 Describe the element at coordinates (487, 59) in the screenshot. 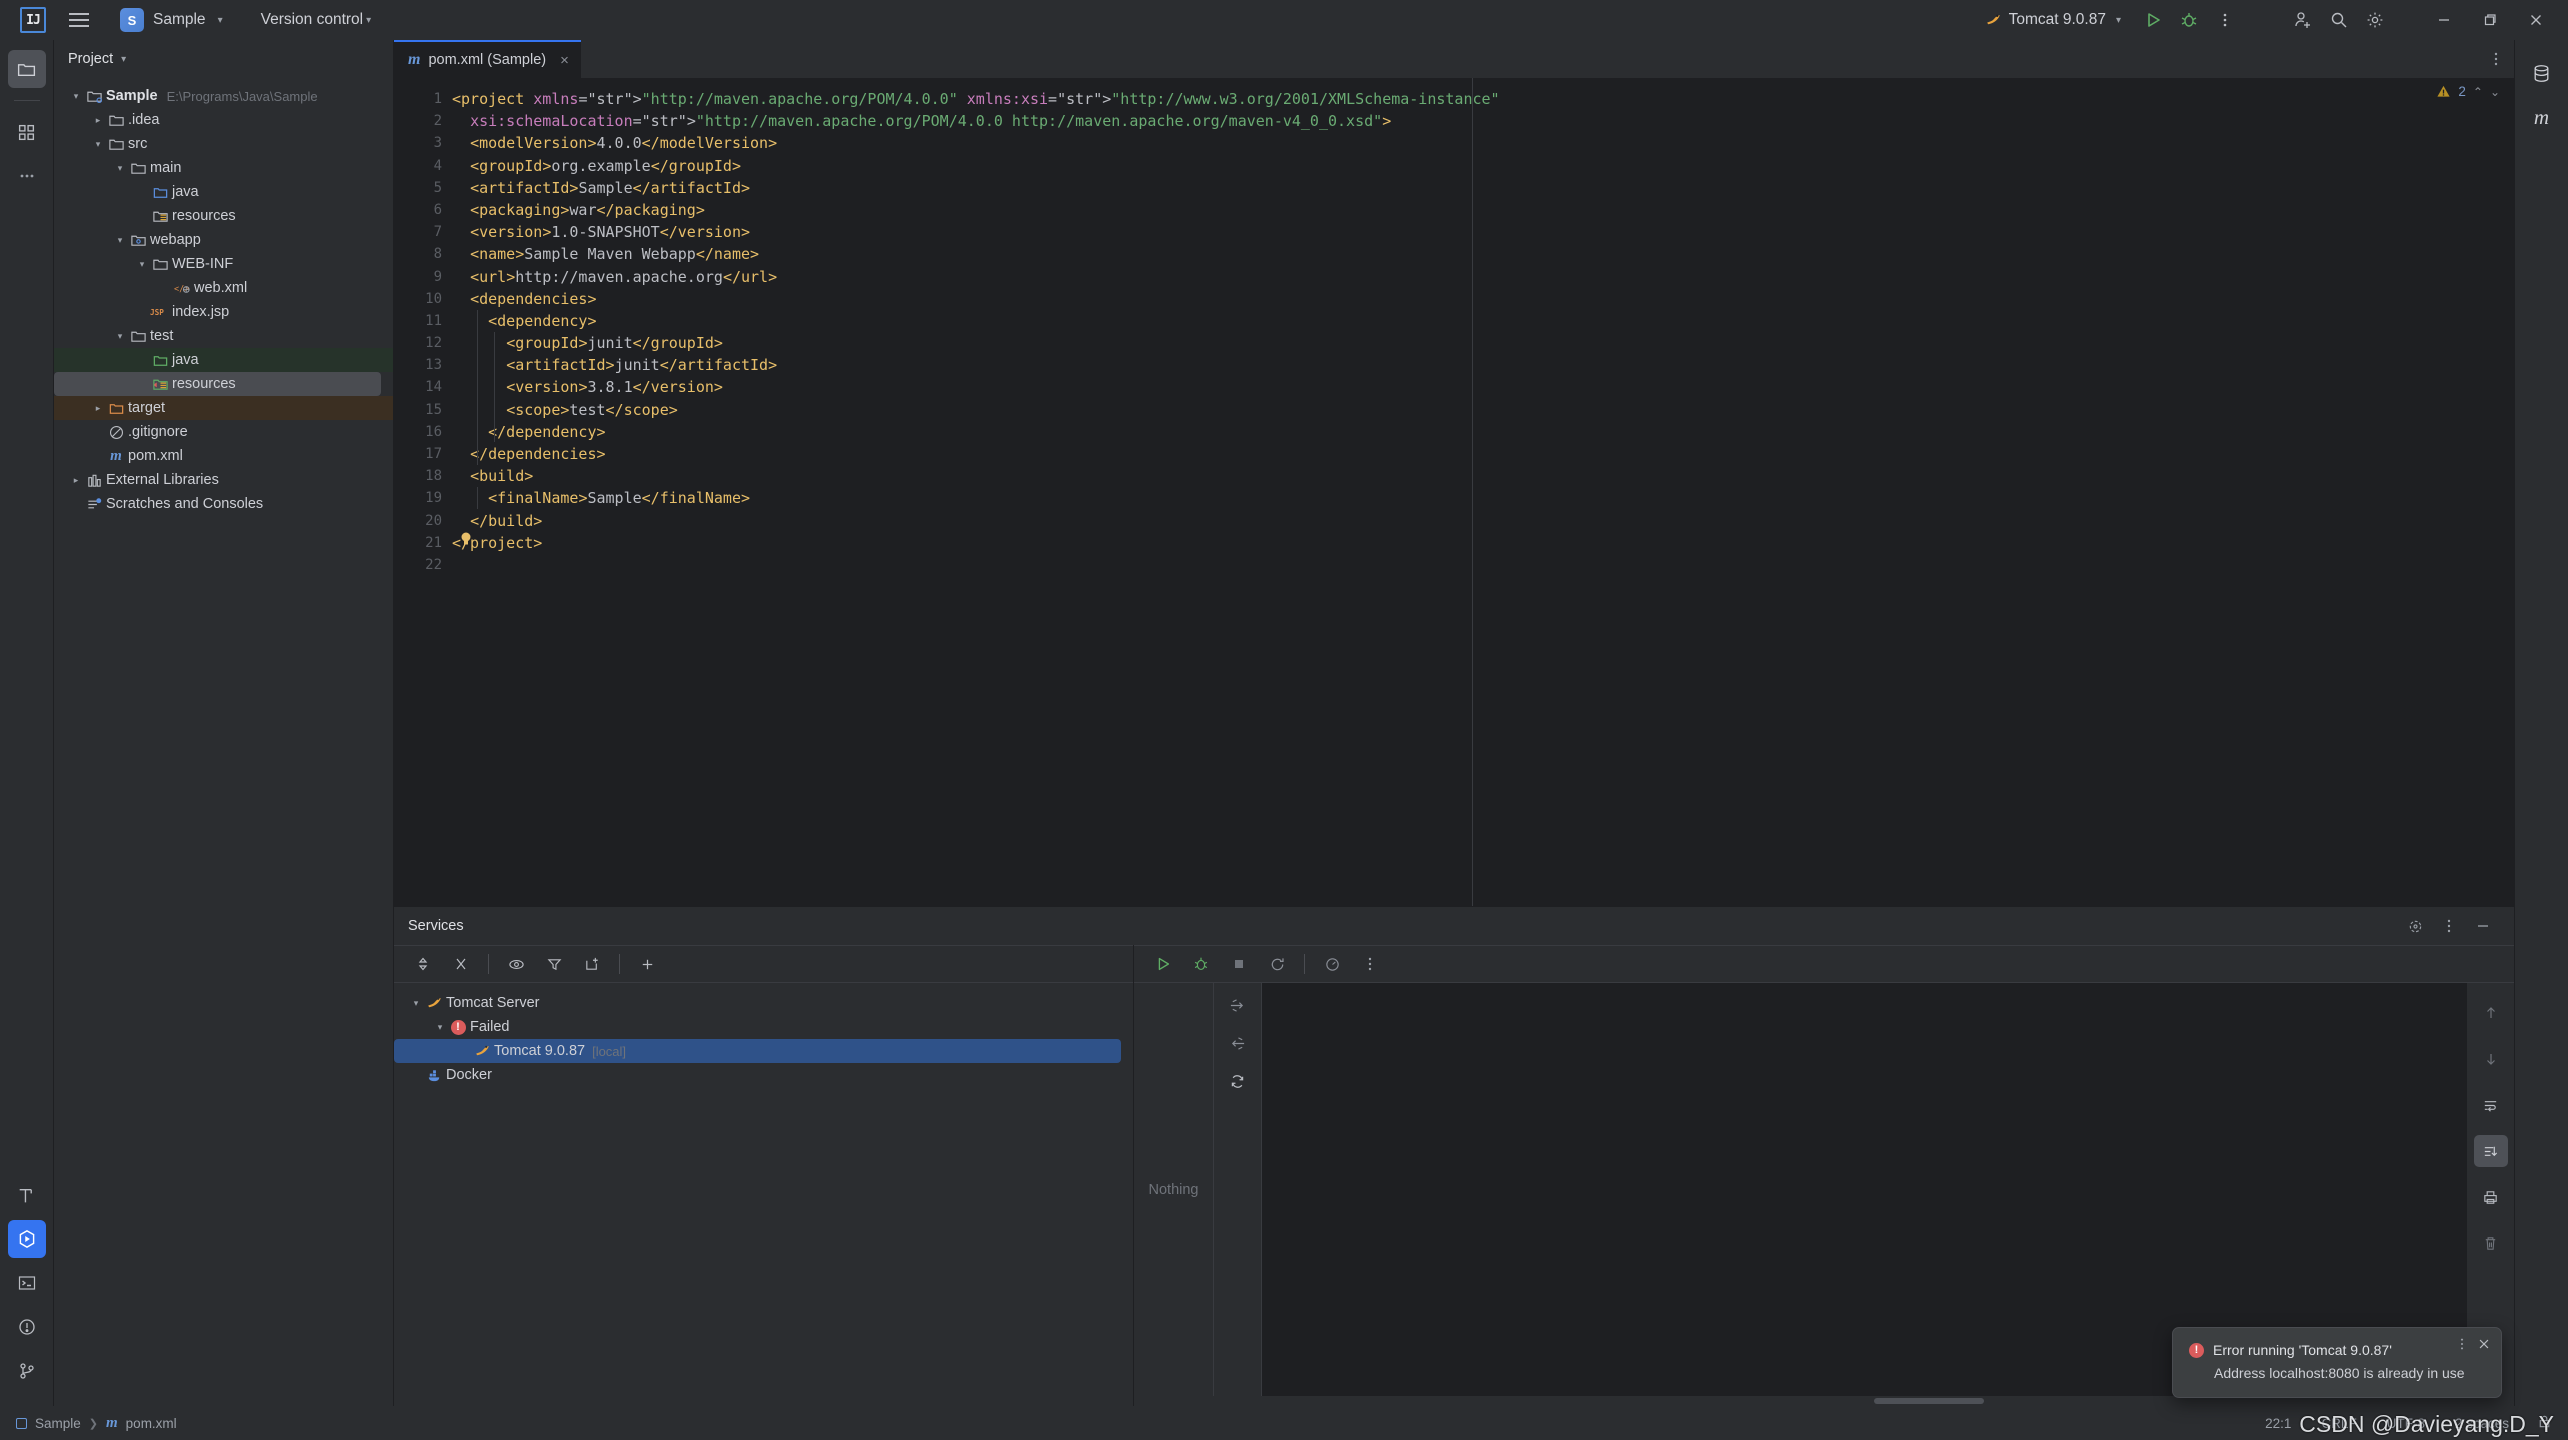

I see `editor-tab-pom-xml: m pom.xml (Sample) ×` at that location.